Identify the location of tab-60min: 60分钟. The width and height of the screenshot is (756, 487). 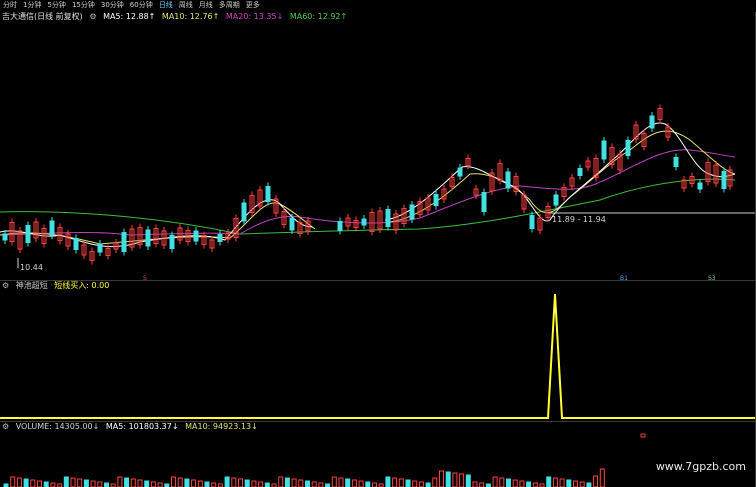
(141, 5).